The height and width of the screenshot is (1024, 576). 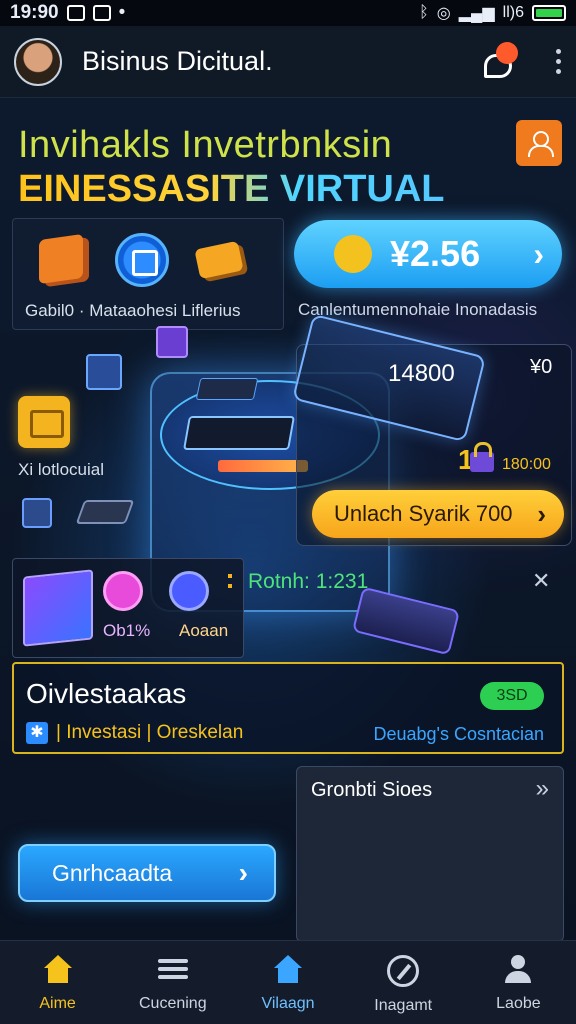 What do you see at coordinates (541, 581) in the screenshot?
I see `close-icon: ✕` at bounding box center [541, 581].